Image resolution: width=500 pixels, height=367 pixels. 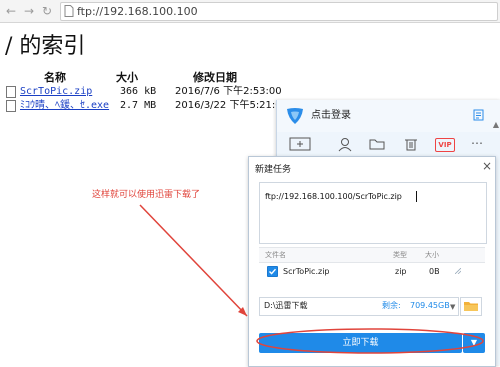 I want to click on annotation-arrow-head, so click(x=242, y=311).